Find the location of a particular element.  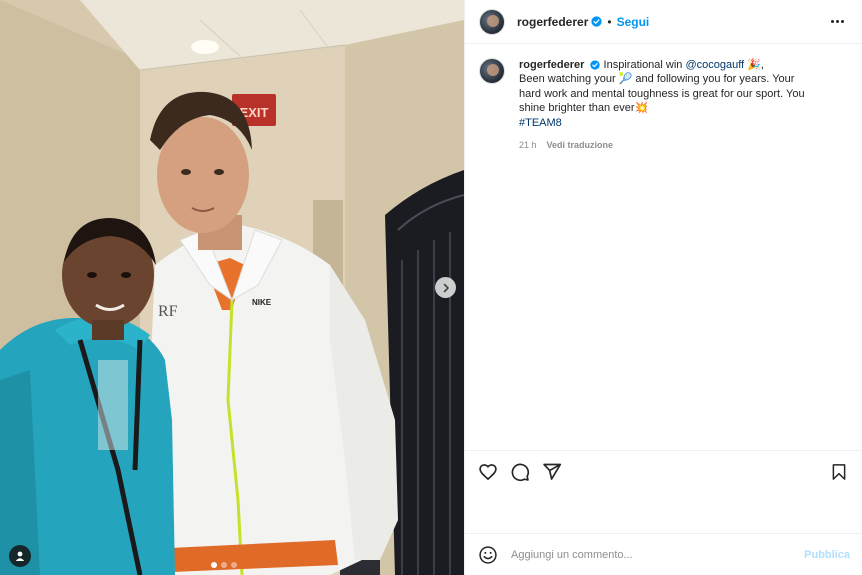

spark-emoji: 💥 is located at coordinates (641, 108).